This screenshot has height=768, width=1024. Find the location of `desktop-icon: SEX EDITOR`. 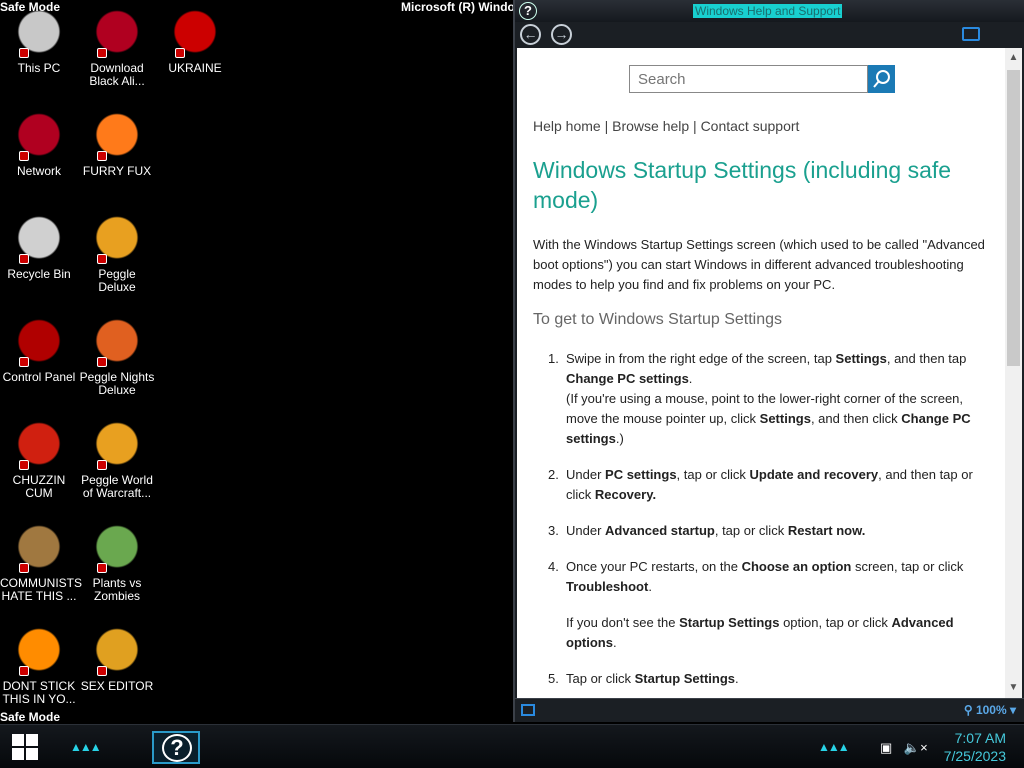

desktop-icon: SEX EDITOR is located at coordinates (117, 660).